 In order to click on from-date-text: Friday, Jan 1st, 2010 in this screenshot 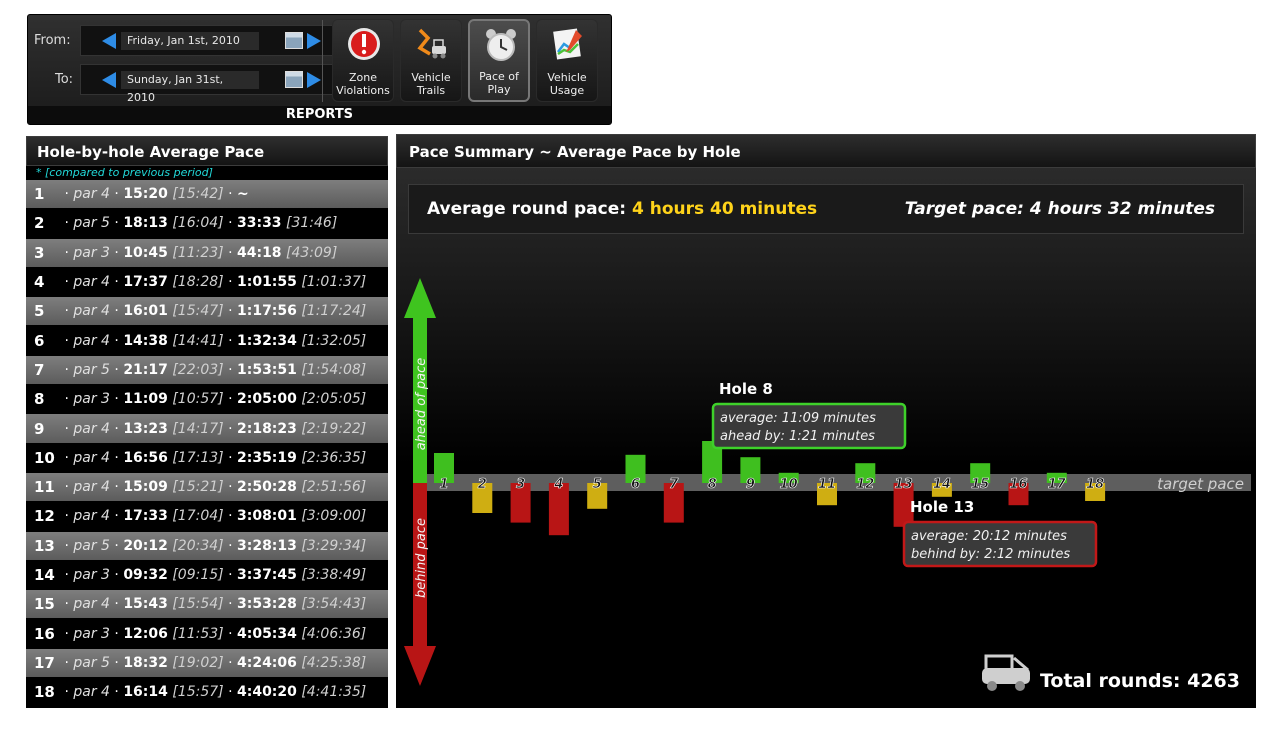, I will do `click(190, 41)`.